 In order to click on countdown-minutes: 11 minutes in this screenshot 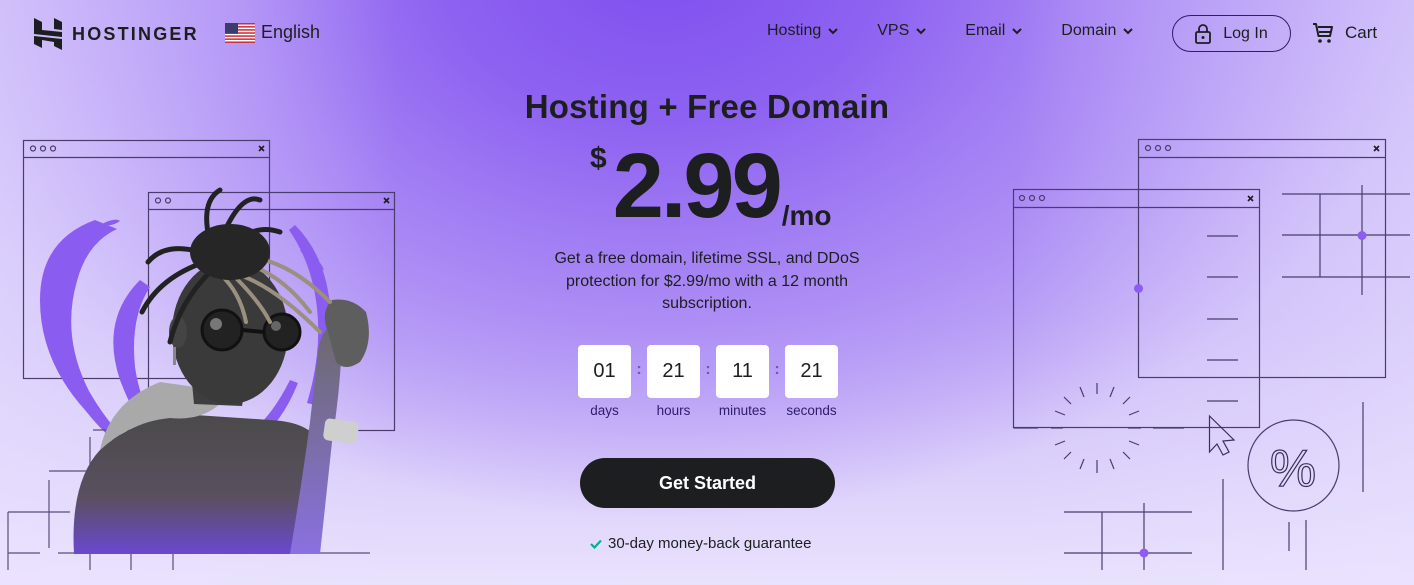, I will do `click(742, 381)`.